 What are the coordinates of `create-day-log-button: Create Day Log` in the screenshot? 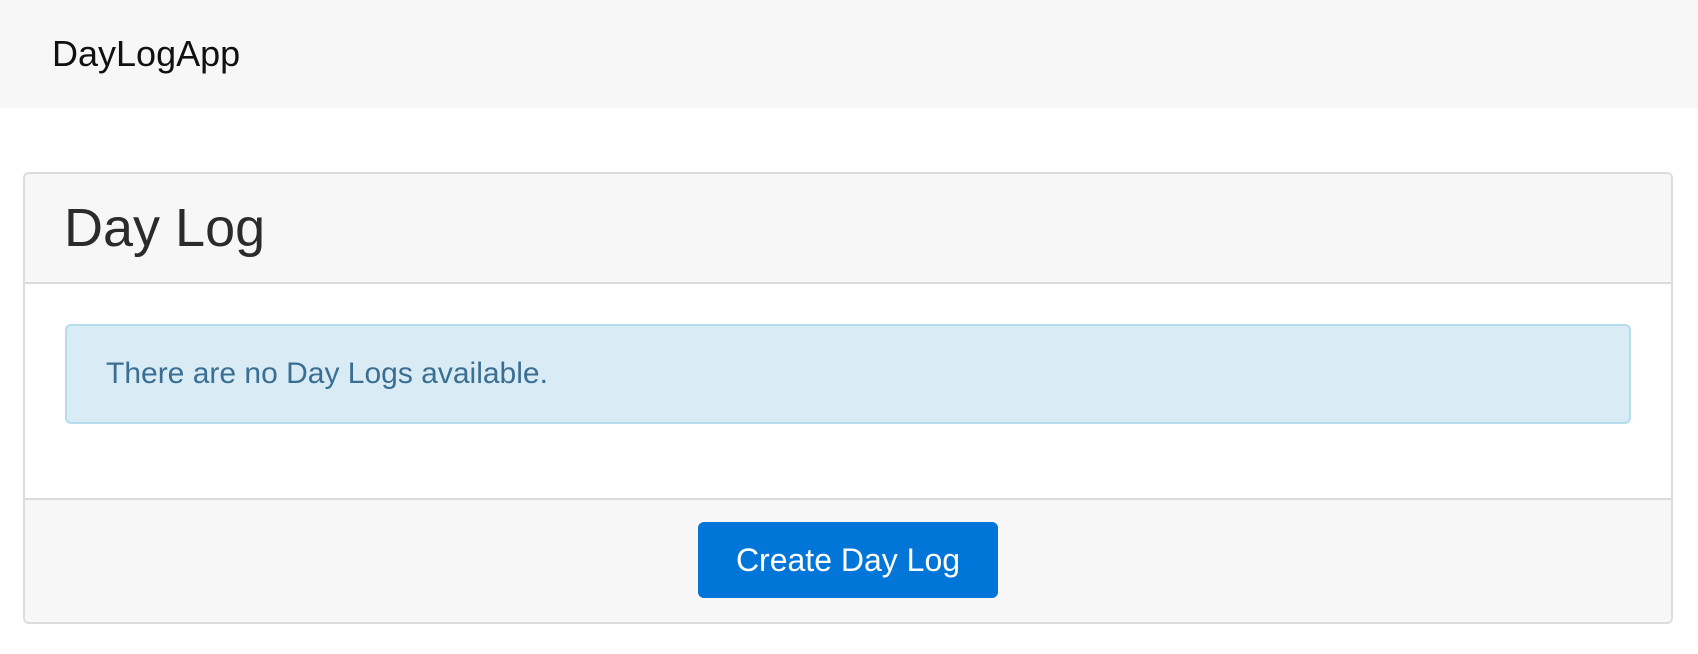 It's located at (848, 560).